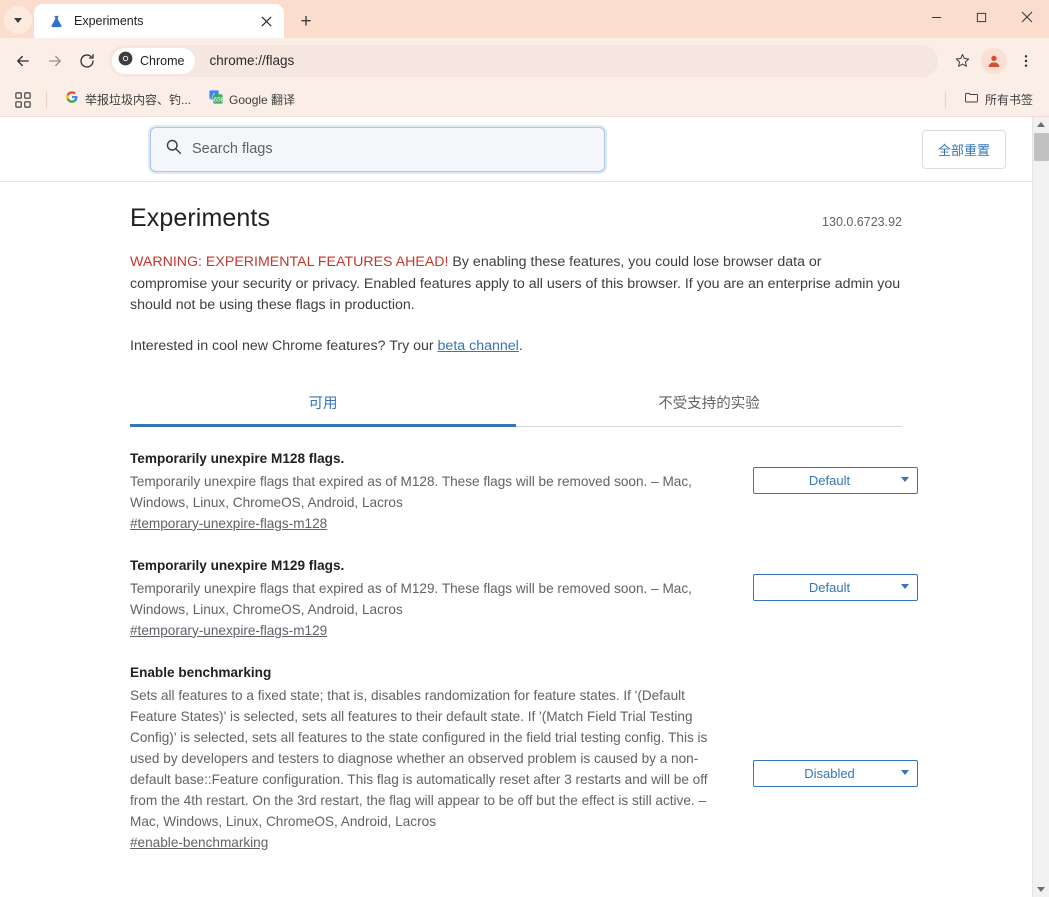 The height and width of the screenshot is (897, 1049). I want to click on minimize-button, so click(936, 17).